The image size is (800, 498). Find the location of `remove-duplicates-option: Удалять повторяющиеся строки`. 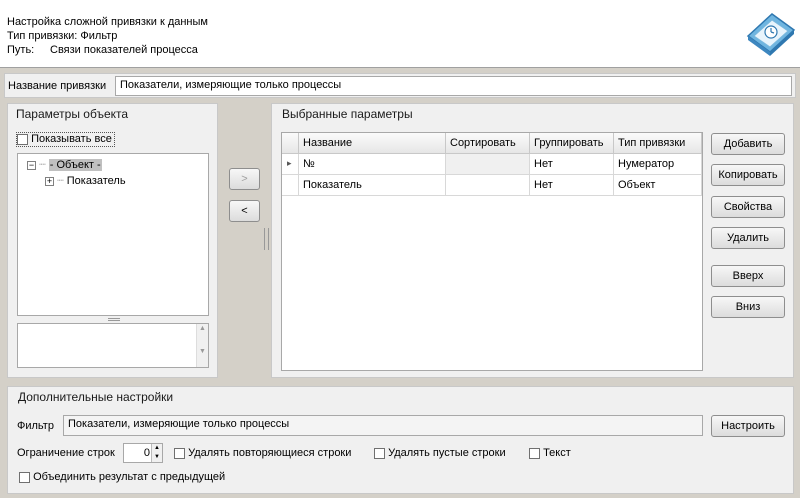

remove-duplicates-option: Удалять повторяющиеся строки is located at coordinates (262, 453).